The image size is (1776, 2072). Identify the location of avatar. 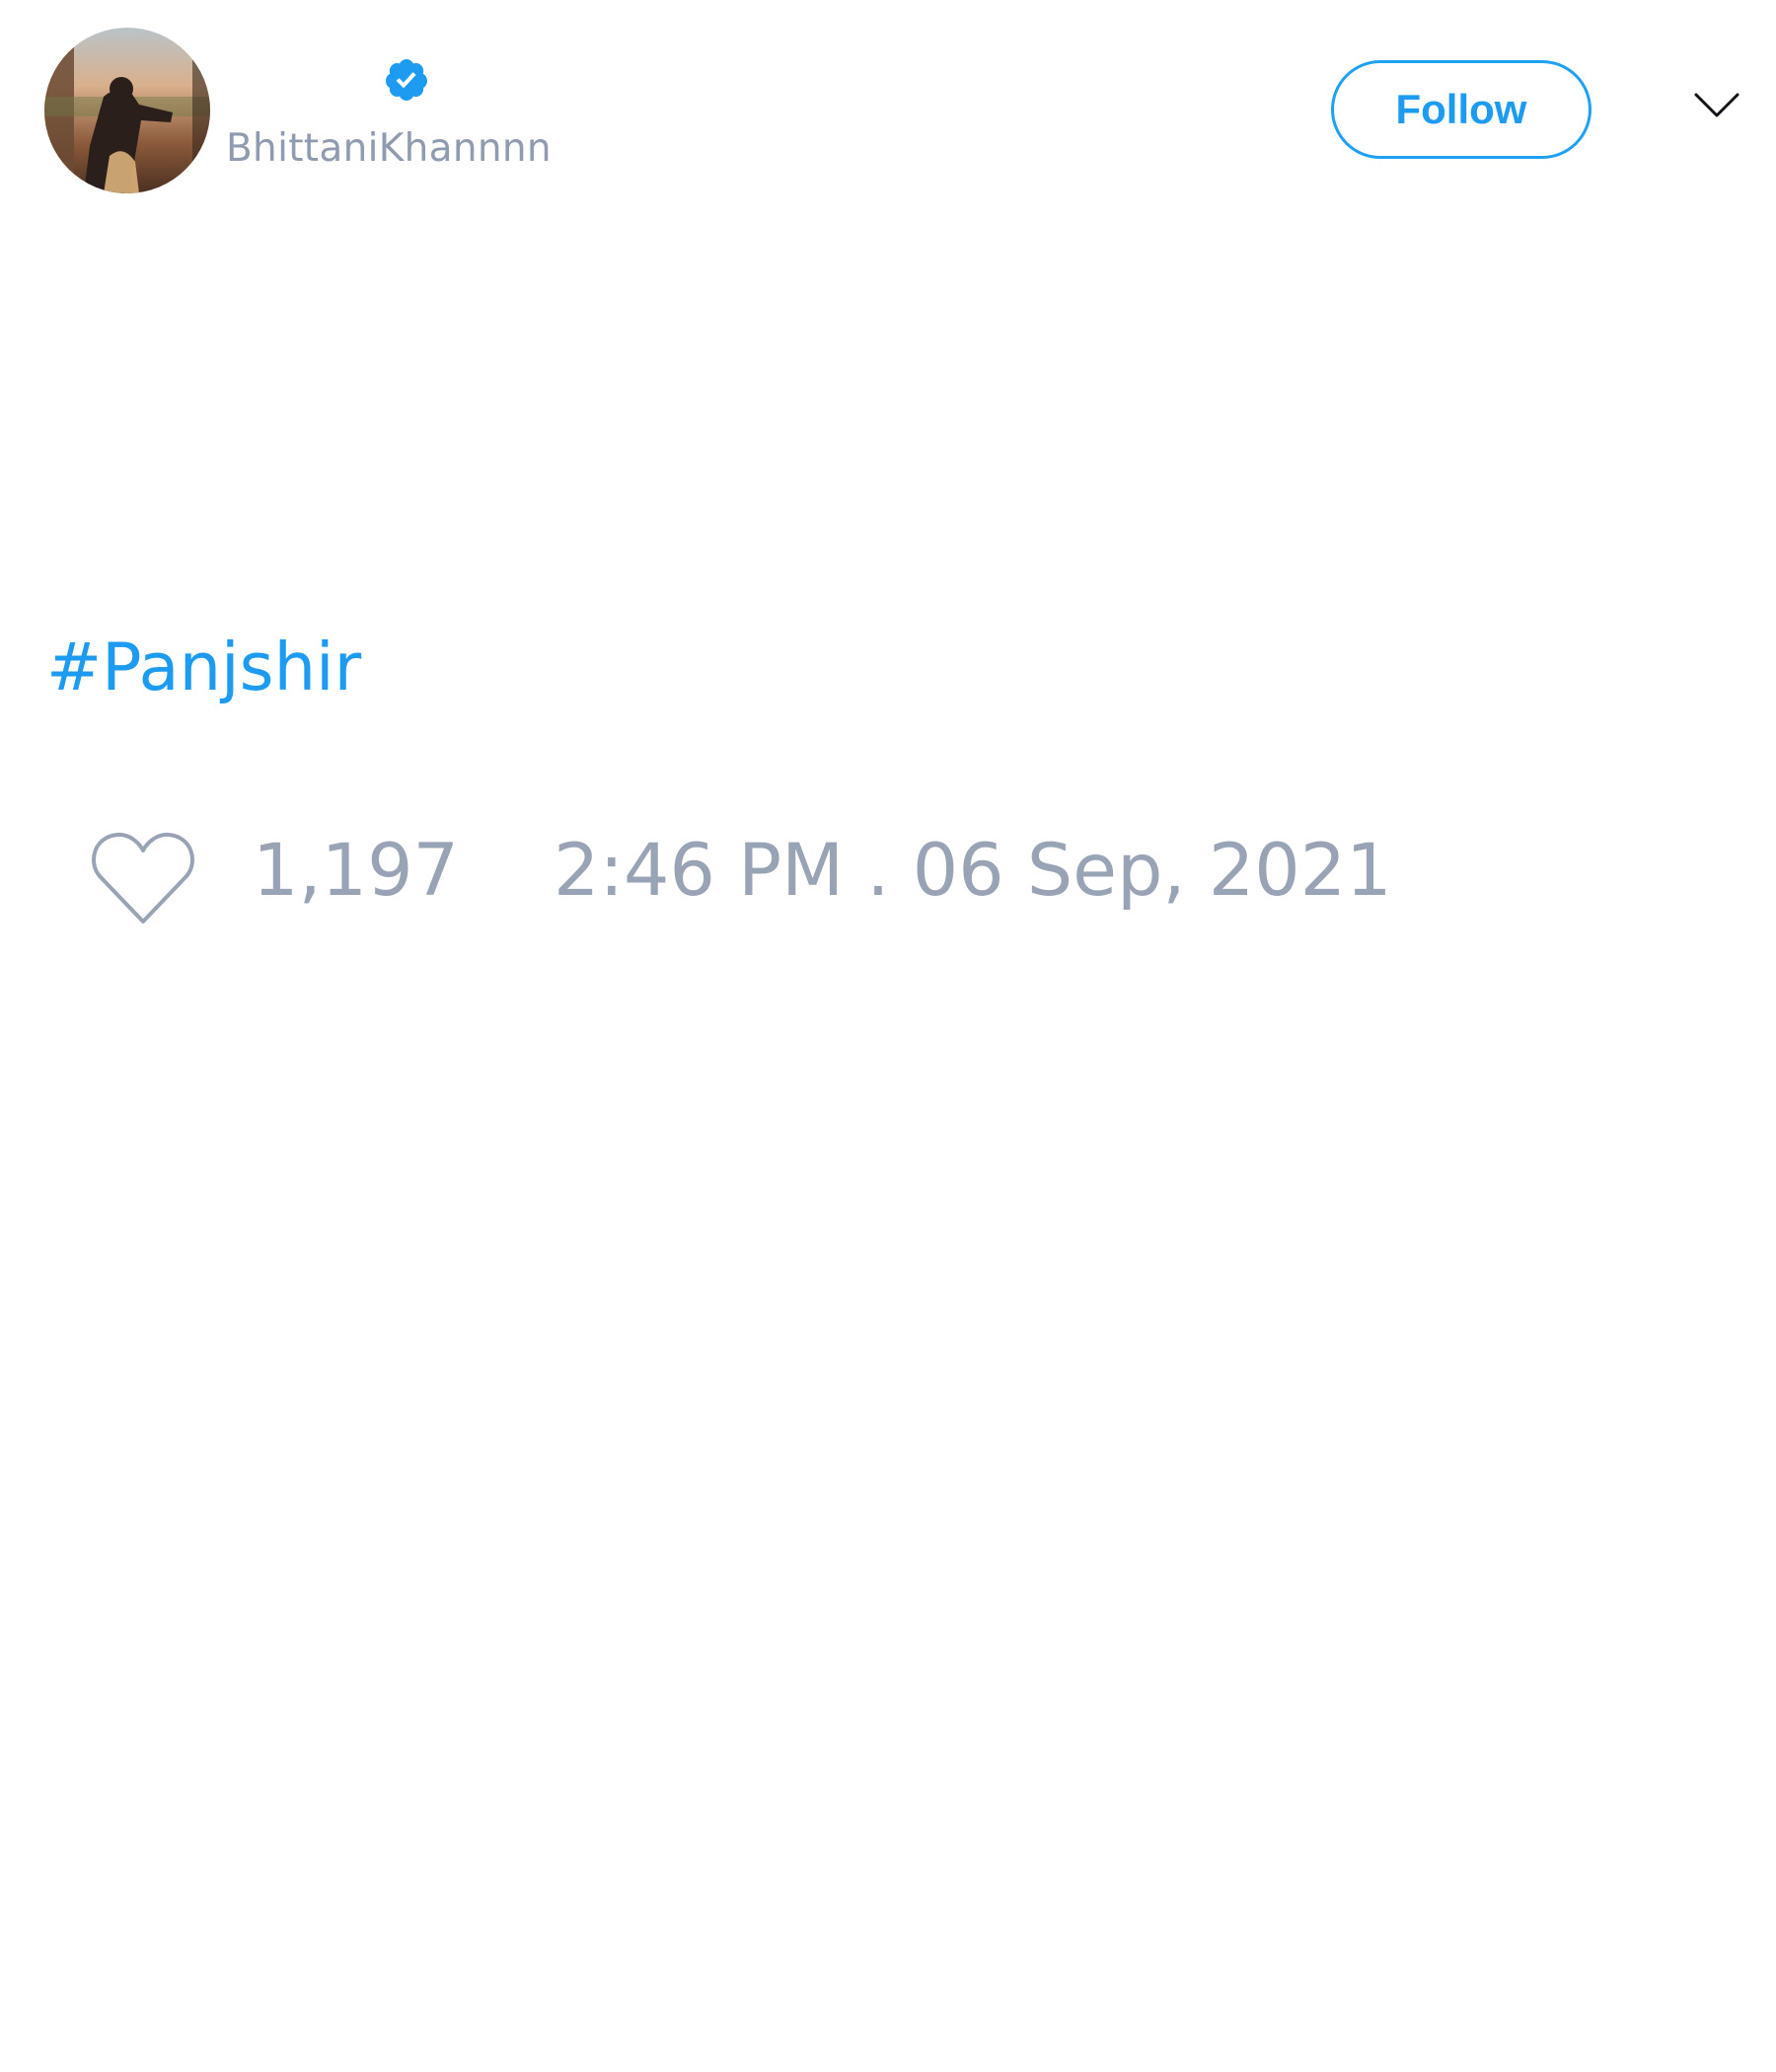
(127, 111).